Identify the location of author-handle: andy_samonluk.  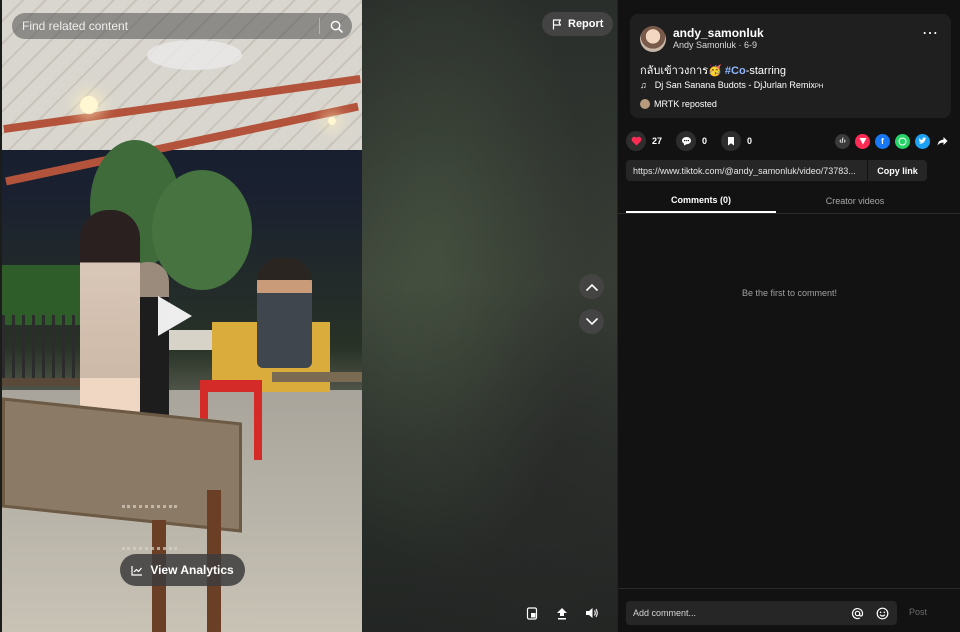
(718, 33).